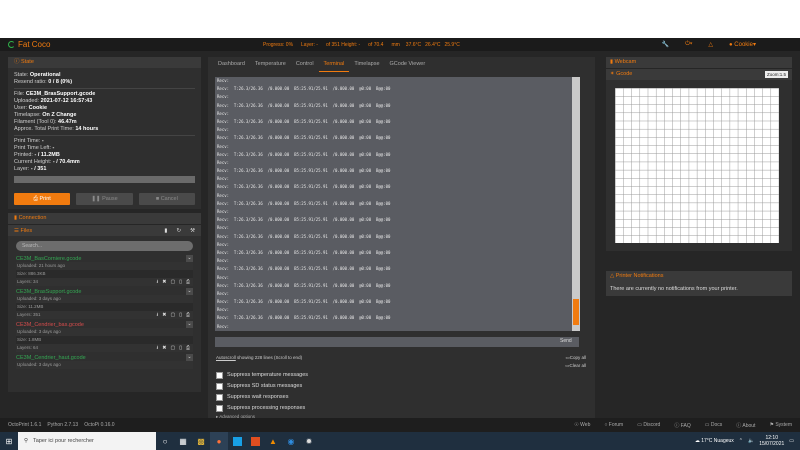  Describe the element at coordinates (255, 441) in the screenshot. I see `app-orange-icon` at that location.